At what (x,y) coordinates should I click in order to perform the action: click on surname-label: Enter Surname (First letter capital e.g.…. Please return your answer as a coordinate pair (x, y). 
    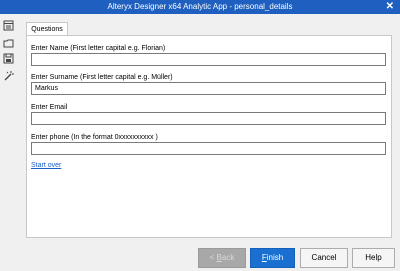
    Looking at the image, I should click on (102, 77).